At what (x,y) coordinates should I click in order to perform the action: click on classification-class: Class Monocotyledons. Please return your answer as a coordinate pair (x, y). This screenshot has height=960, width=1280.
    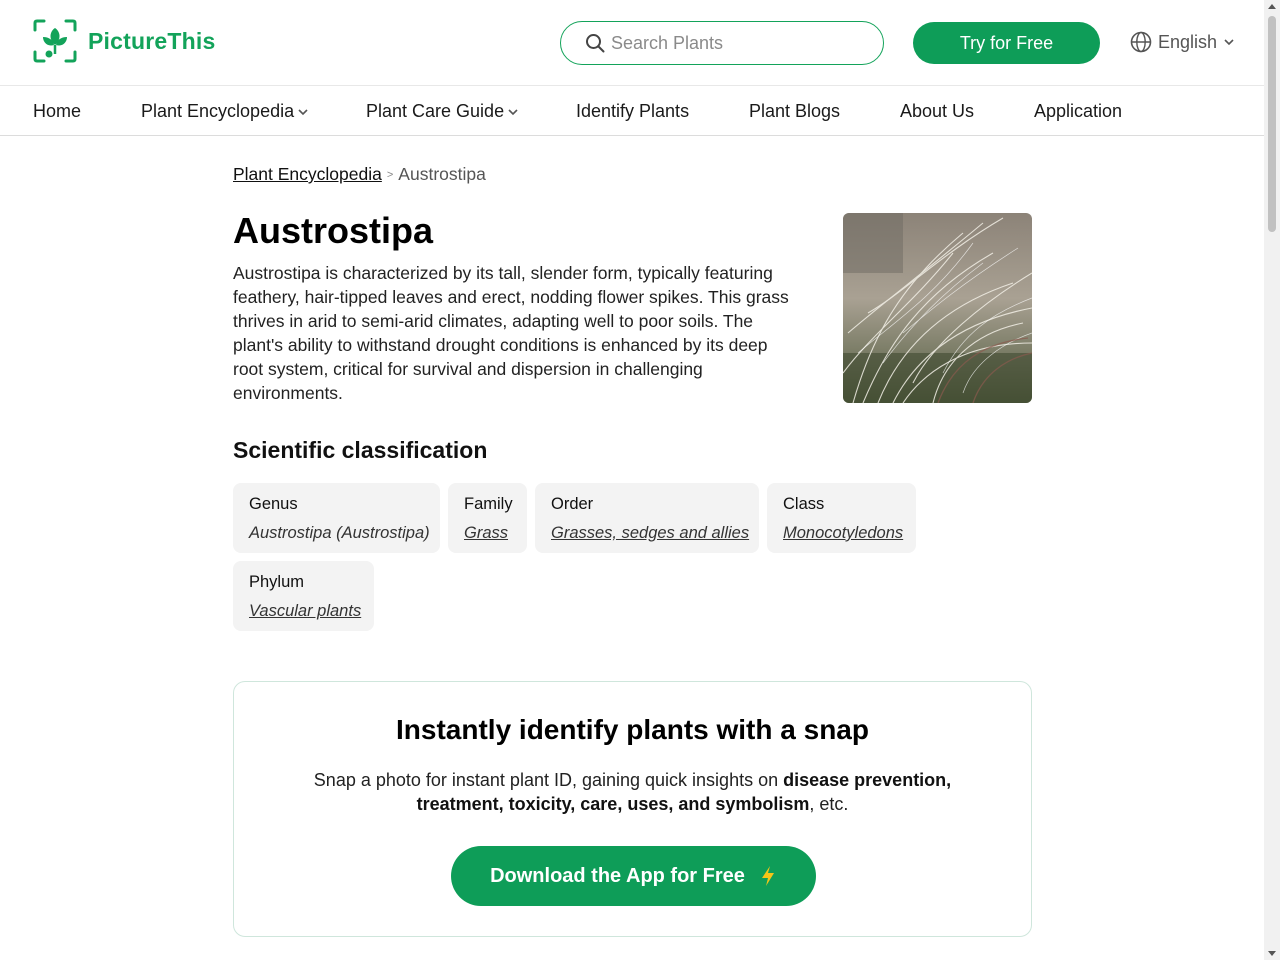
    Looking at the image, I should click on (841, 518).